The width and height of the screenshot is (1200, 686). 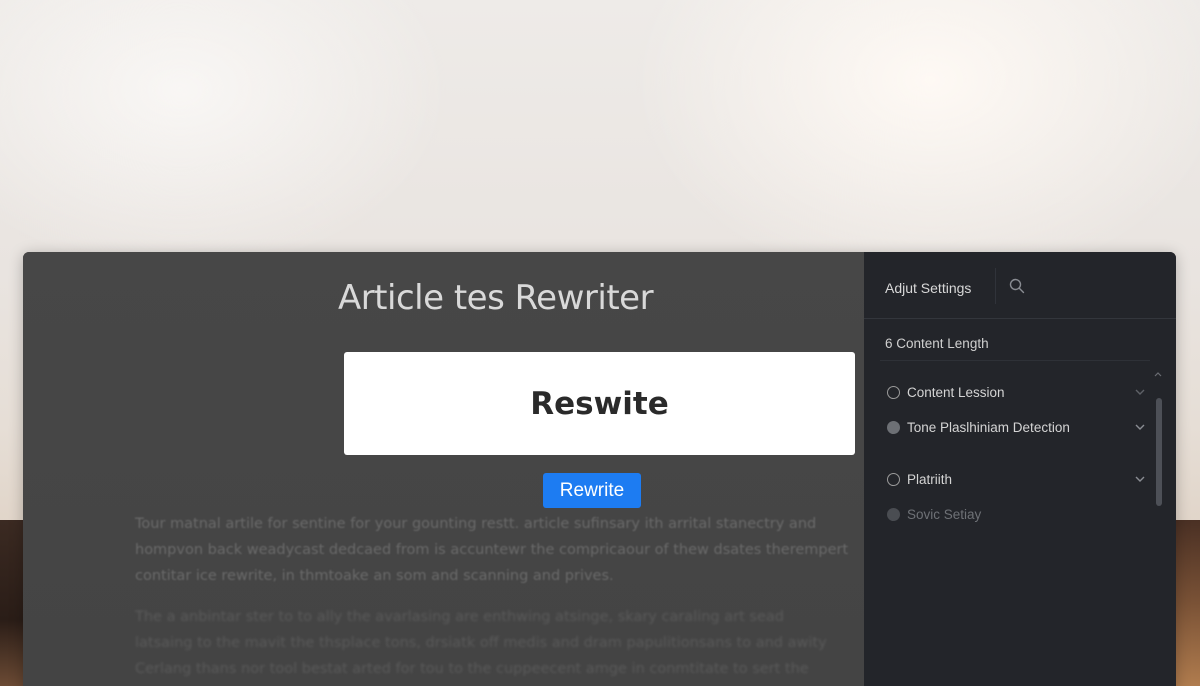 I want to click on settings-header: Adjut Settings, so click(x=1020, y=285).